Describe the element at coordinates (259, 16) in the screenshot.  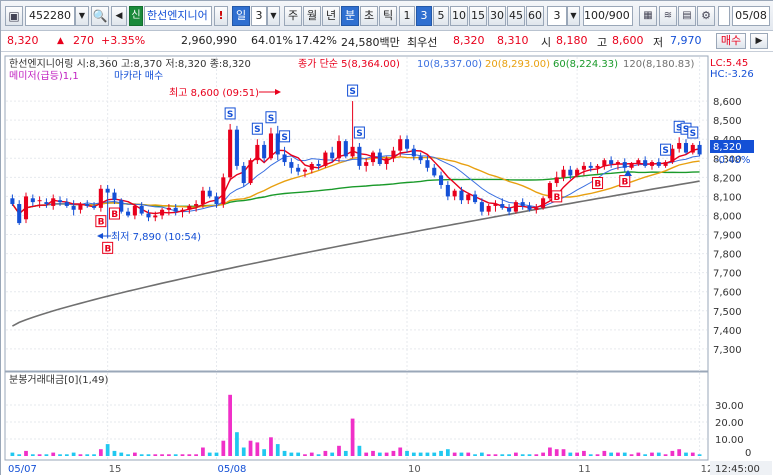
I see `period-num-field: 3` at that location.